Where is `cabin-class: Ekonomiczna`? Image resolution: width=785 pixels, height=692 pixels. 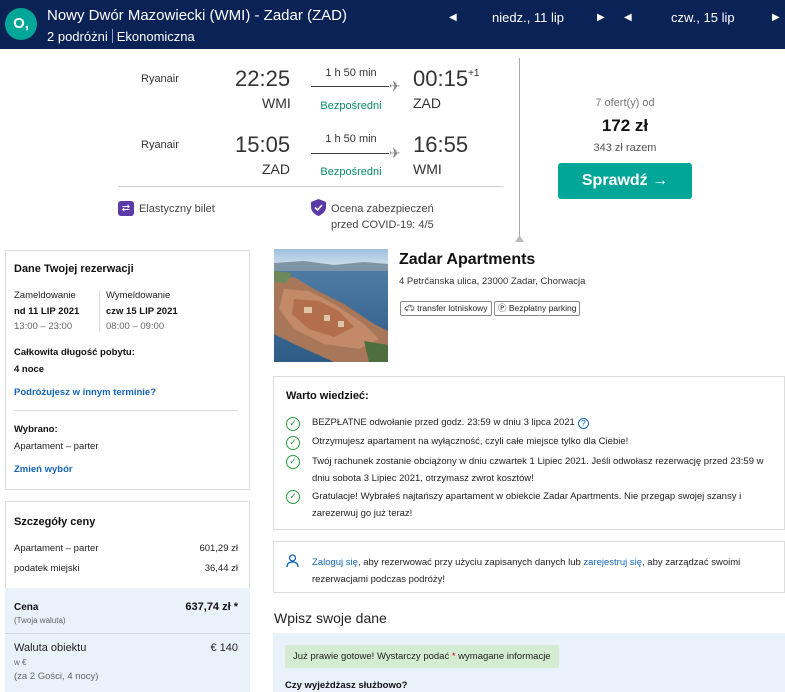
cabin-class: Ekonomiczna is located at coordinates (155, 36).